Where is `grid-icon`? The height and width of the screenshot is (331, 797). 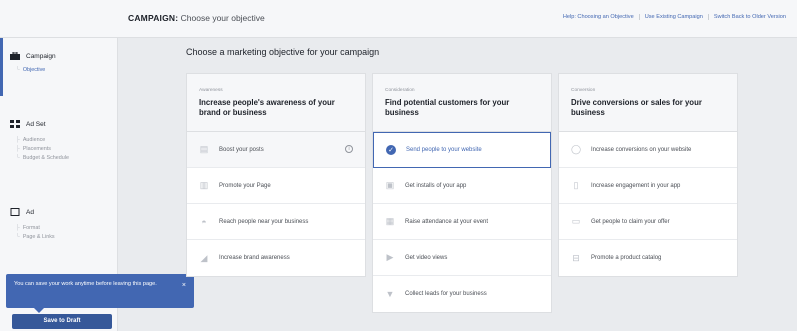
grid-icon is located at coordinates (15, 124).